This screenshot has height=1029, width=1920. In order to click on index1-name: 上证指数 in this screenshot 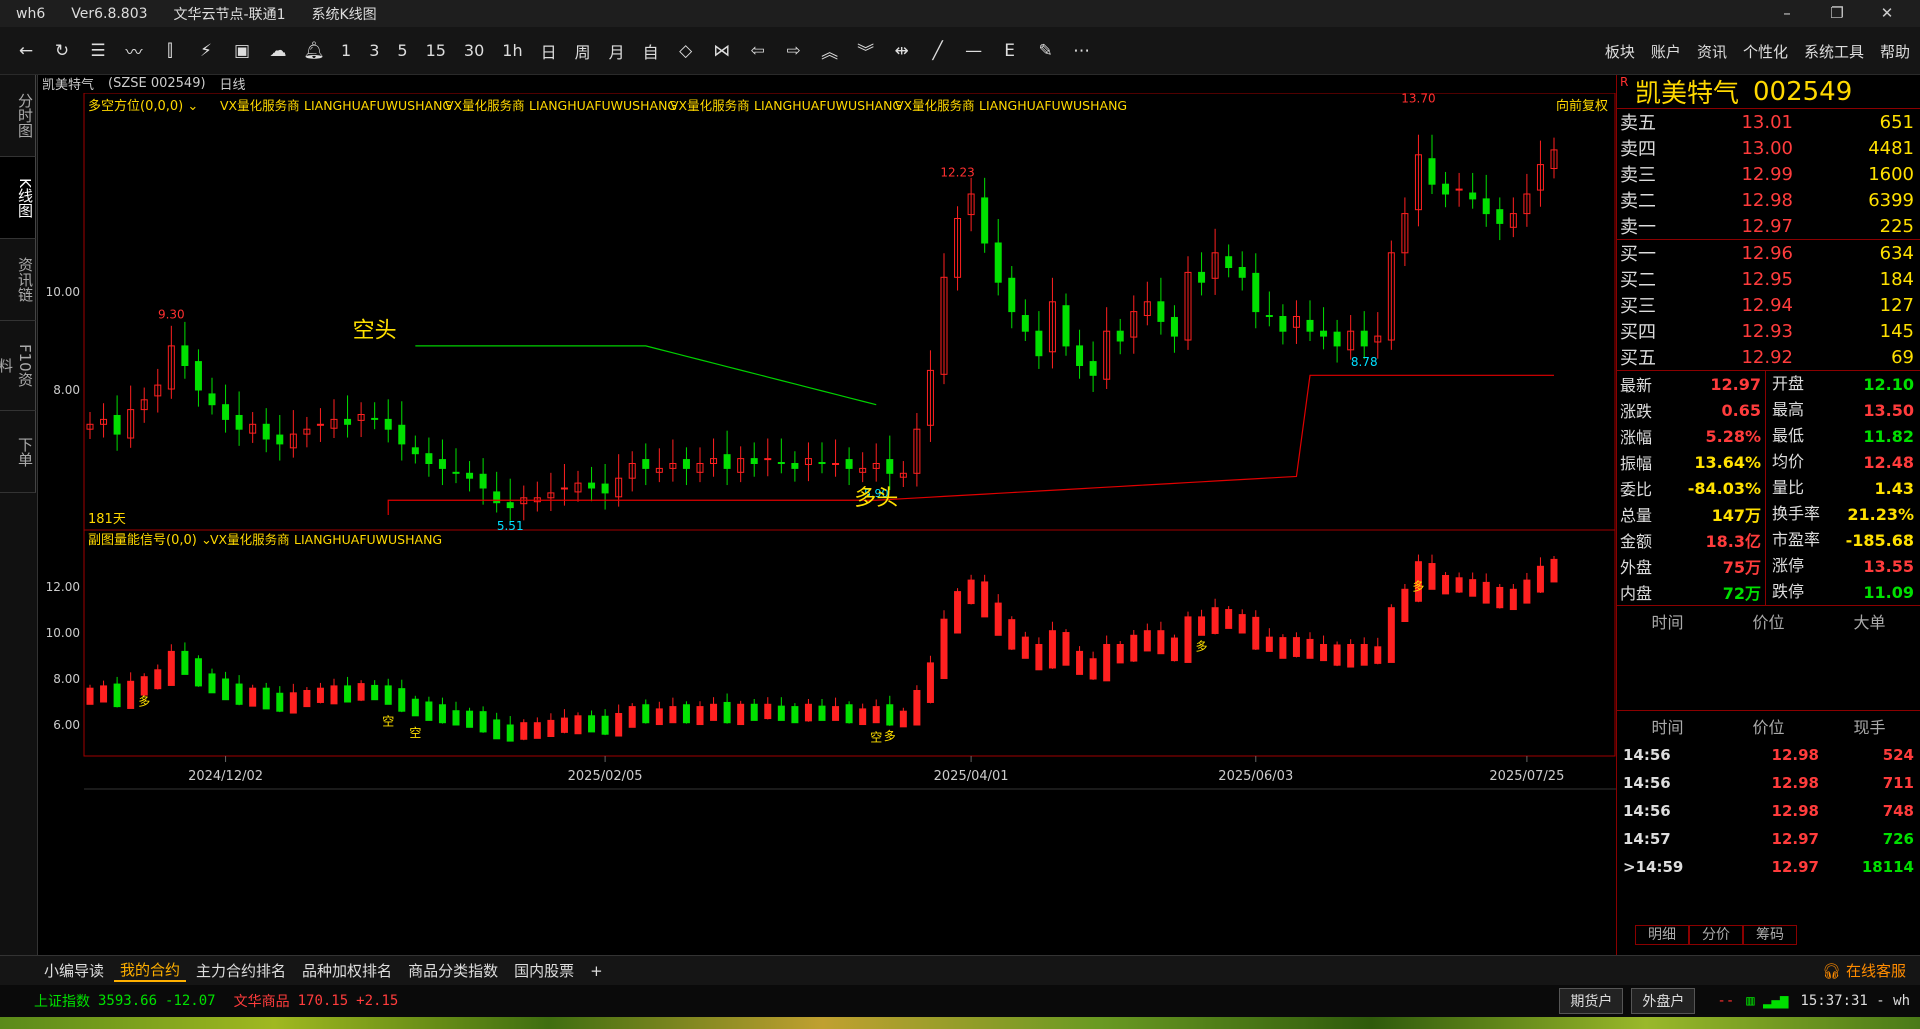, I will do `click(62, 1001)`.